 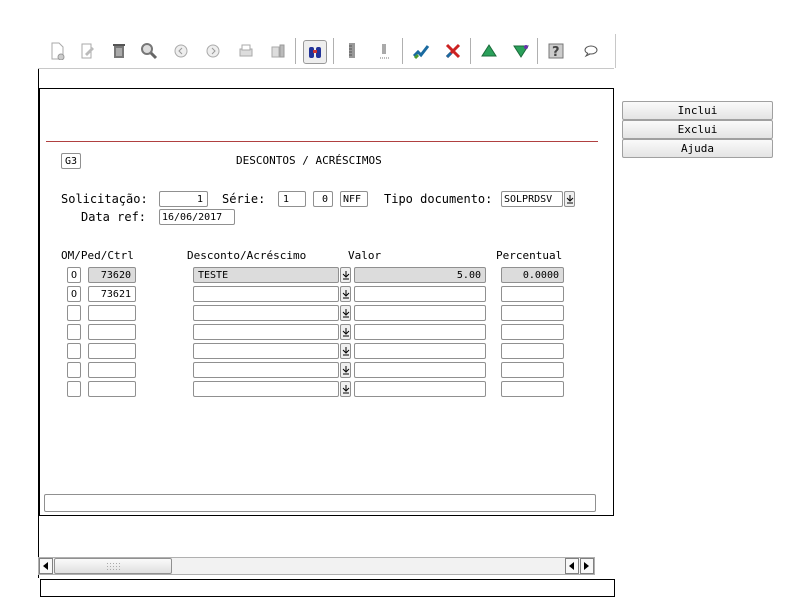 What do you see at coordinates (323, 199) in the screenshot?
I see `serie-input-2: 0` at bounding box center [323, 199].